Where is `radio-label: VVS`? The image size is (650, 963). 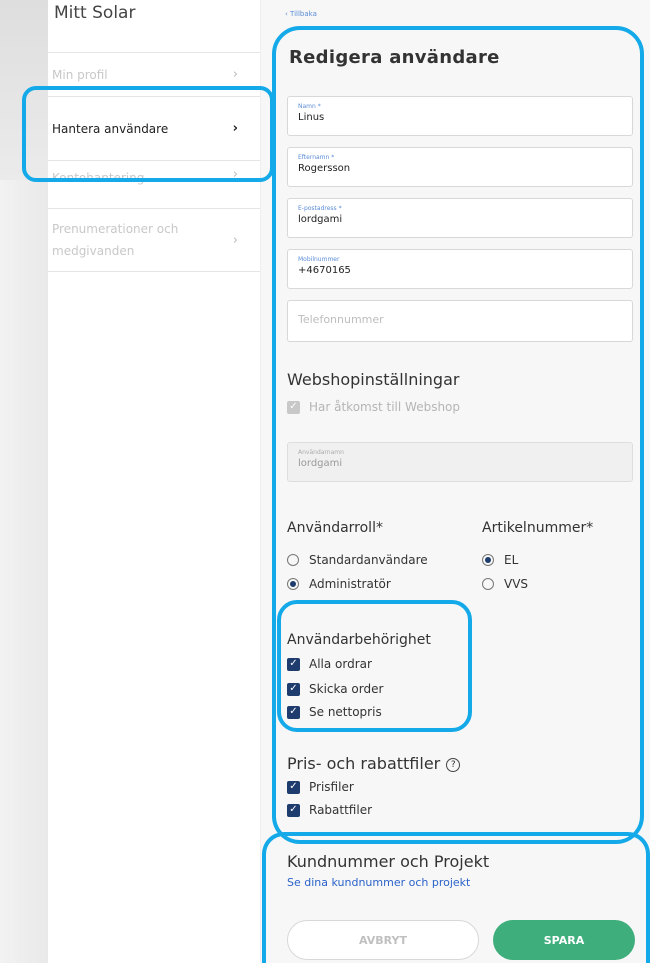
radio-label: VVS is located at coordinates (516, 584).